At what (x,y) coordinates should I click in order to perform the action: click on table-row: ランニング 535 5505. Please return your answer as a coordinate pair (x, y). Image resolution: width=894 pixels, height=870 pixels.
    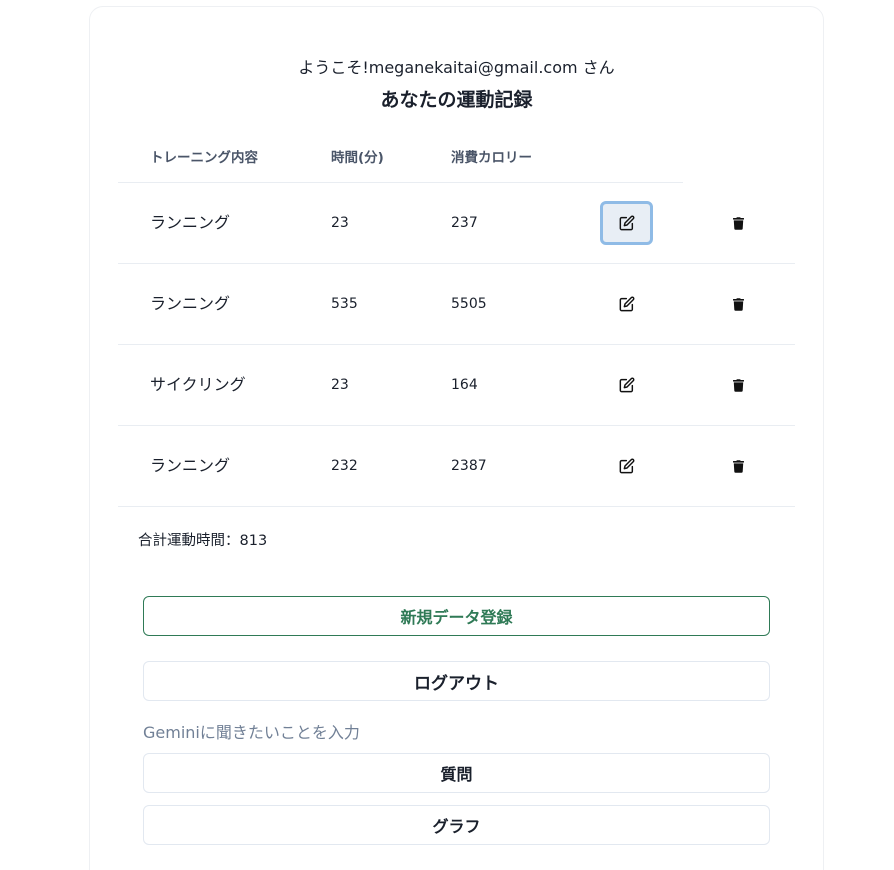
    Looking at the image, I should click on (456, 304).